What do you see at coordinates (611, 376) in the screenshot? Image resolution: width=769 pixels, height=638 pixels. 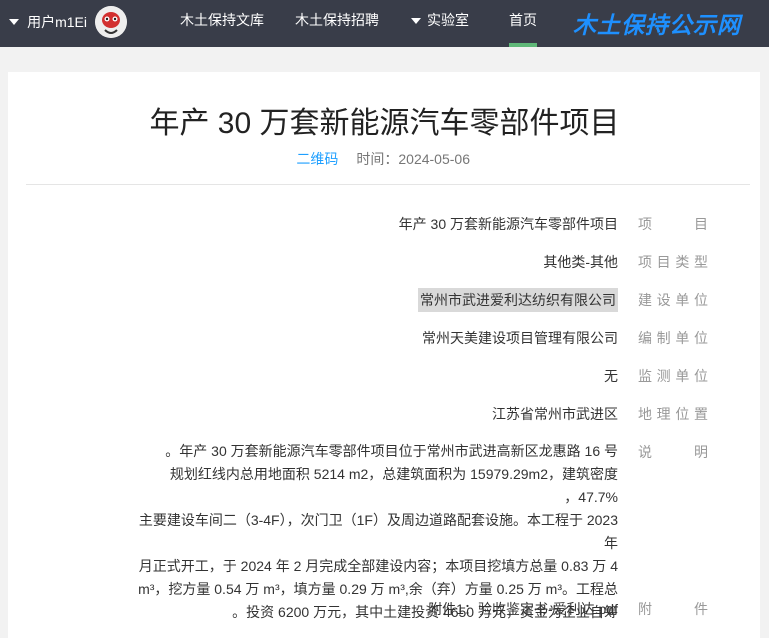 I see `field-value: 无` at bounding box center [611, 376].